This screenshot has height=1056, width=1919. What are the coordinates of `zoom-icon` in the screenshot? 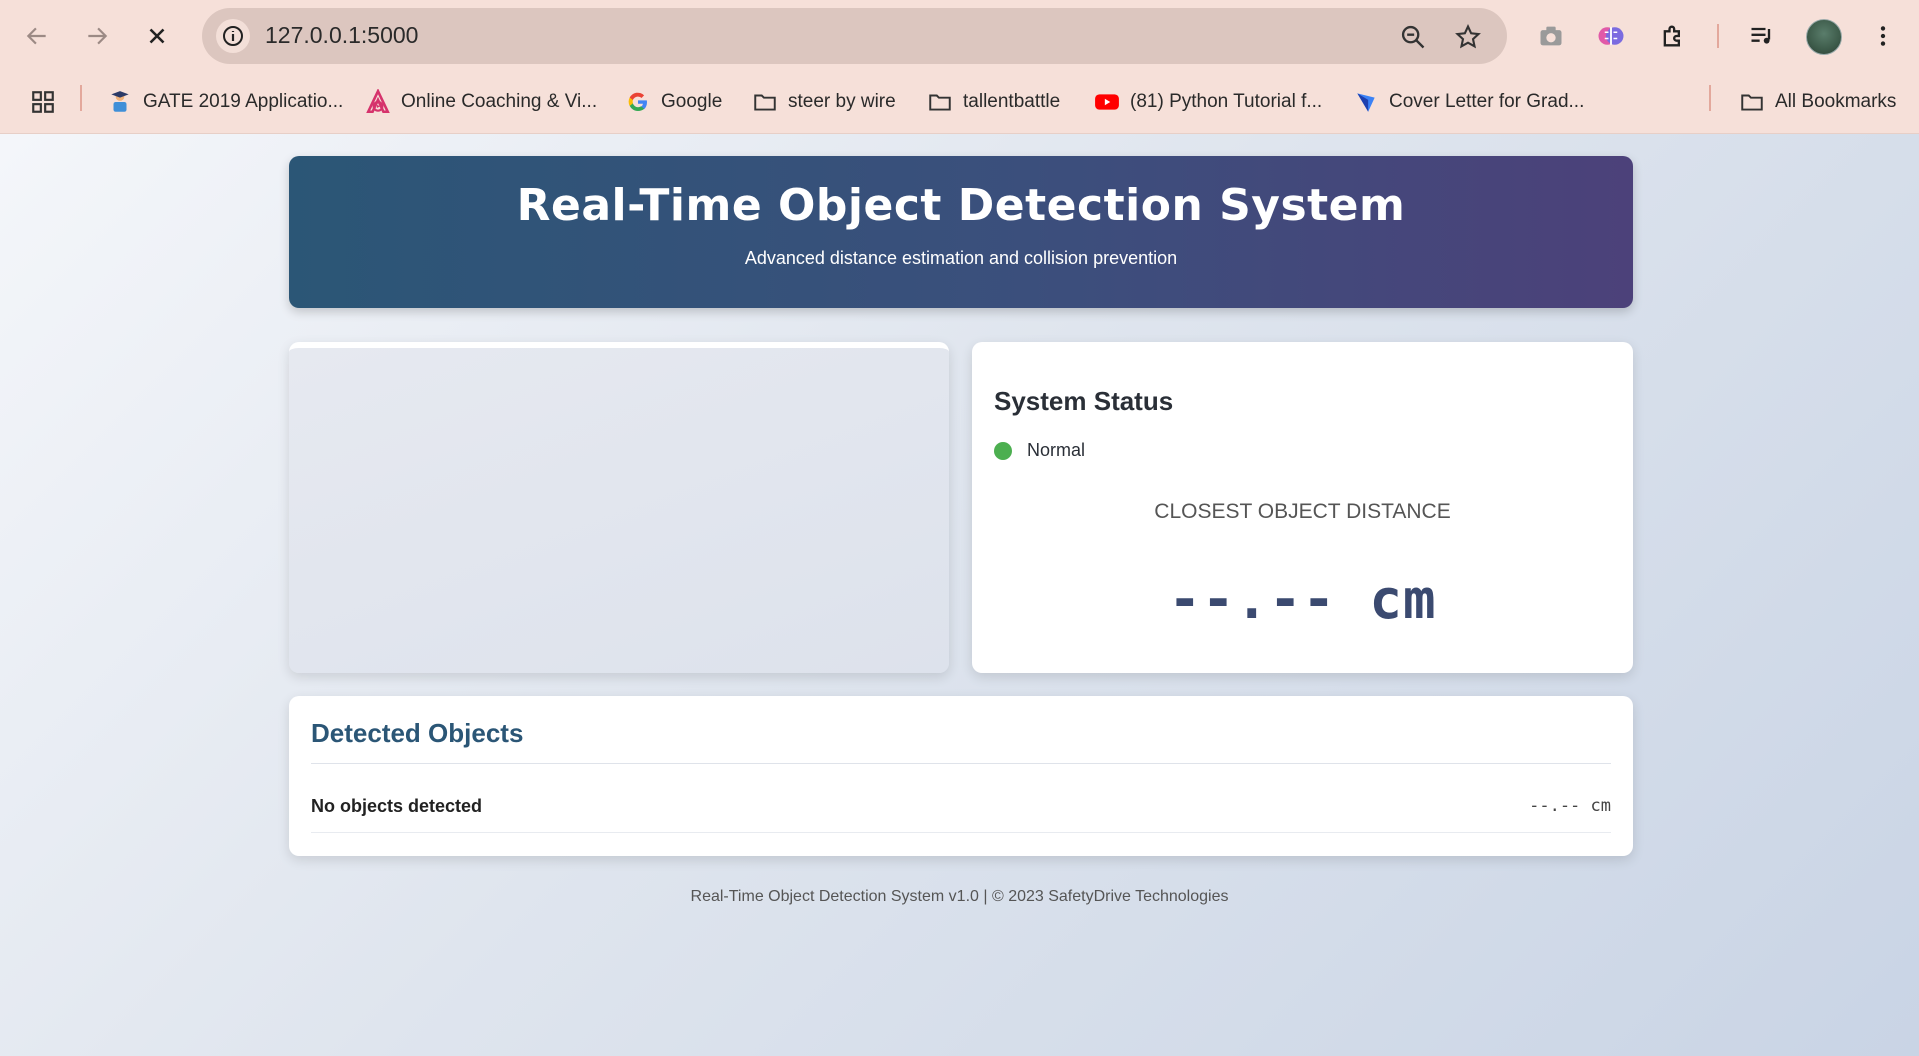 It's located at (1413, 37).